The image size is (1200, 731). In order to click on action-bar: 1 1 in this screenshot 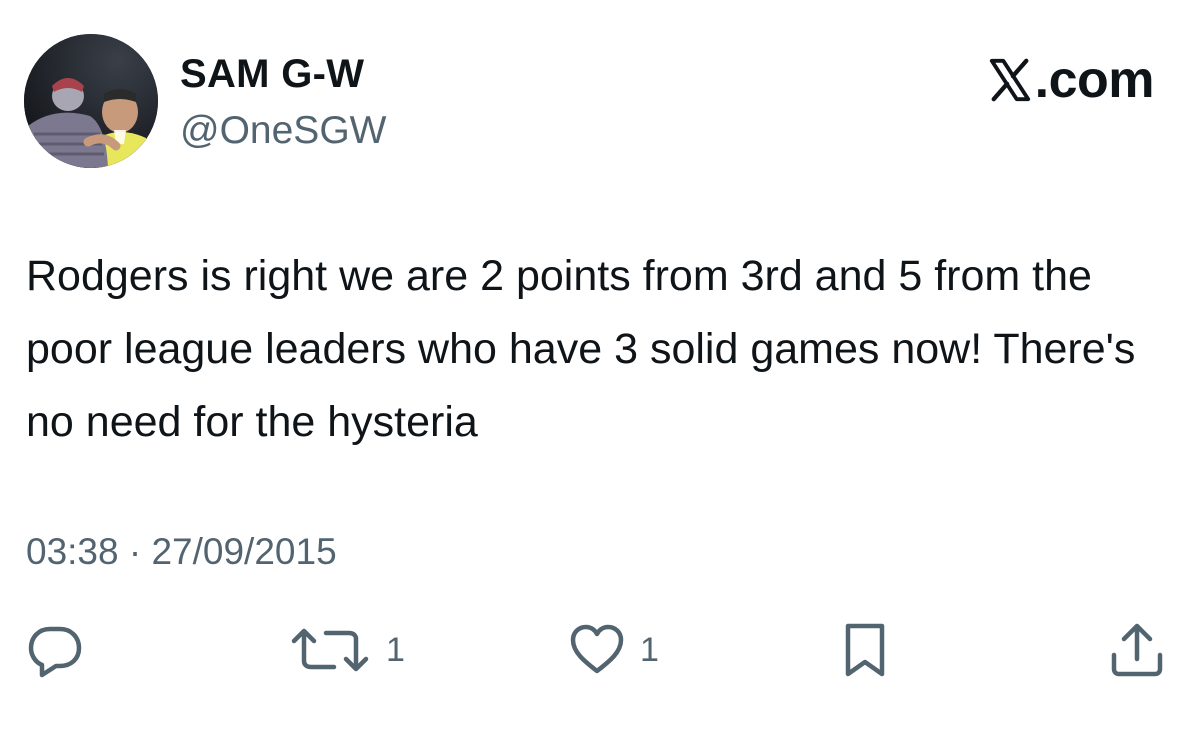, I will do `click(600, 650)`.